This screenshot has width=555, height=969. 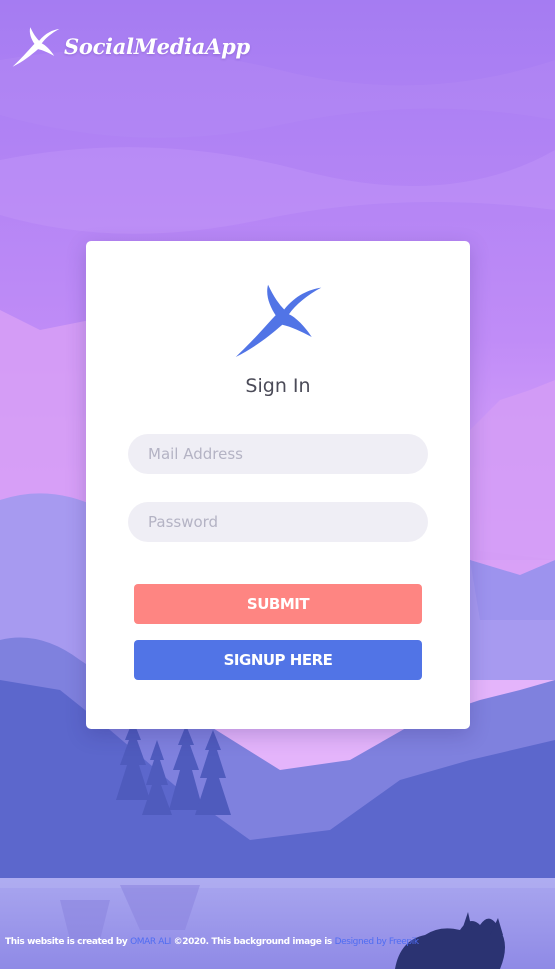 What do you see at coordinates (66, 942) in the screenshot?
I see `footer-text-before-author: This website is created by` at bounding box center [66, 942].